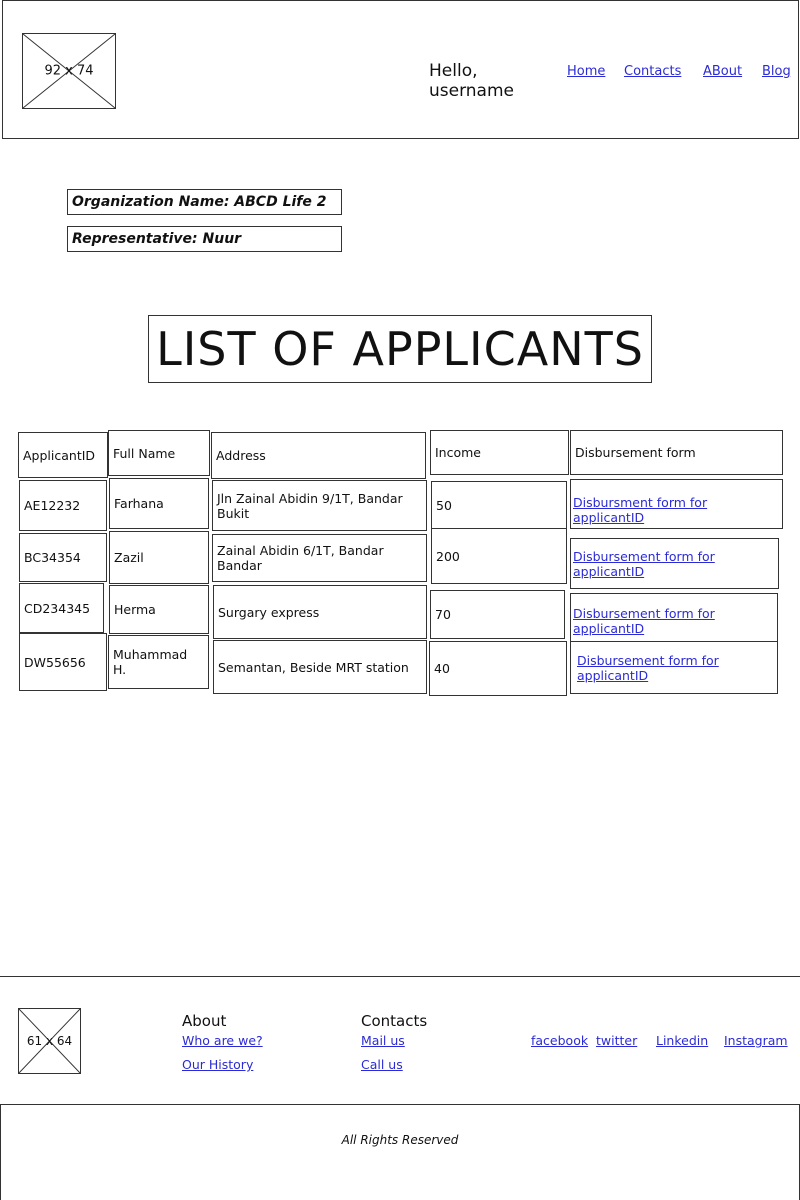 This screenshot has height=1200, width=800. What do you see at coordinates (722, 71) in the screenshot?
I see `nav-about-link: ABout` at bounding box center [722, 71].